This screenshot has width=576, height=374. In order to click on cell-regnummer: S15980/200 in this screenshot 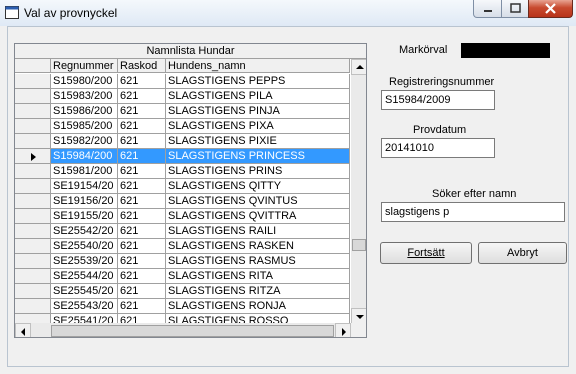, I will do `click(84, 81)`.